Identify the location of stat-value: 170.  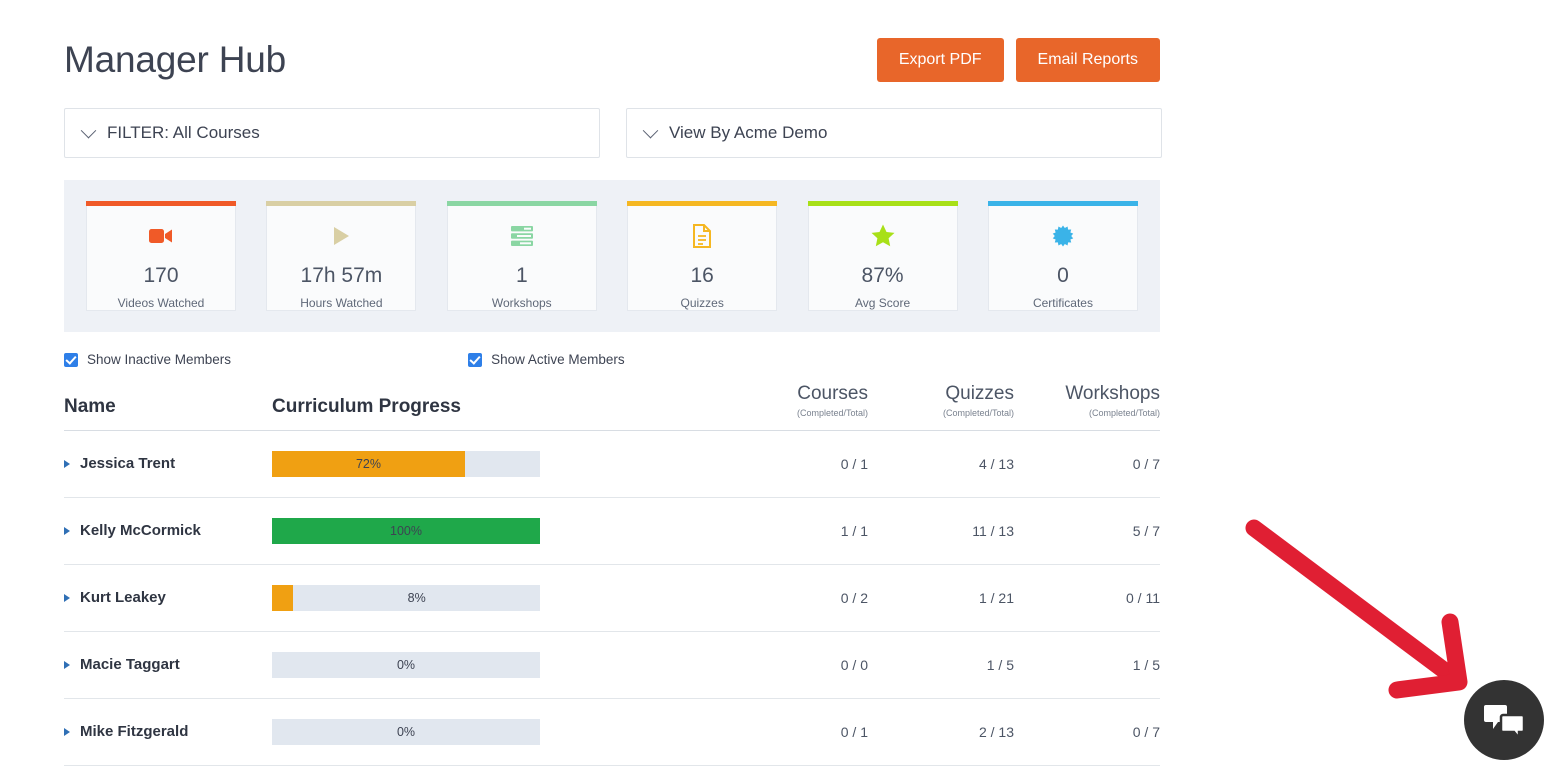
(161, 275).